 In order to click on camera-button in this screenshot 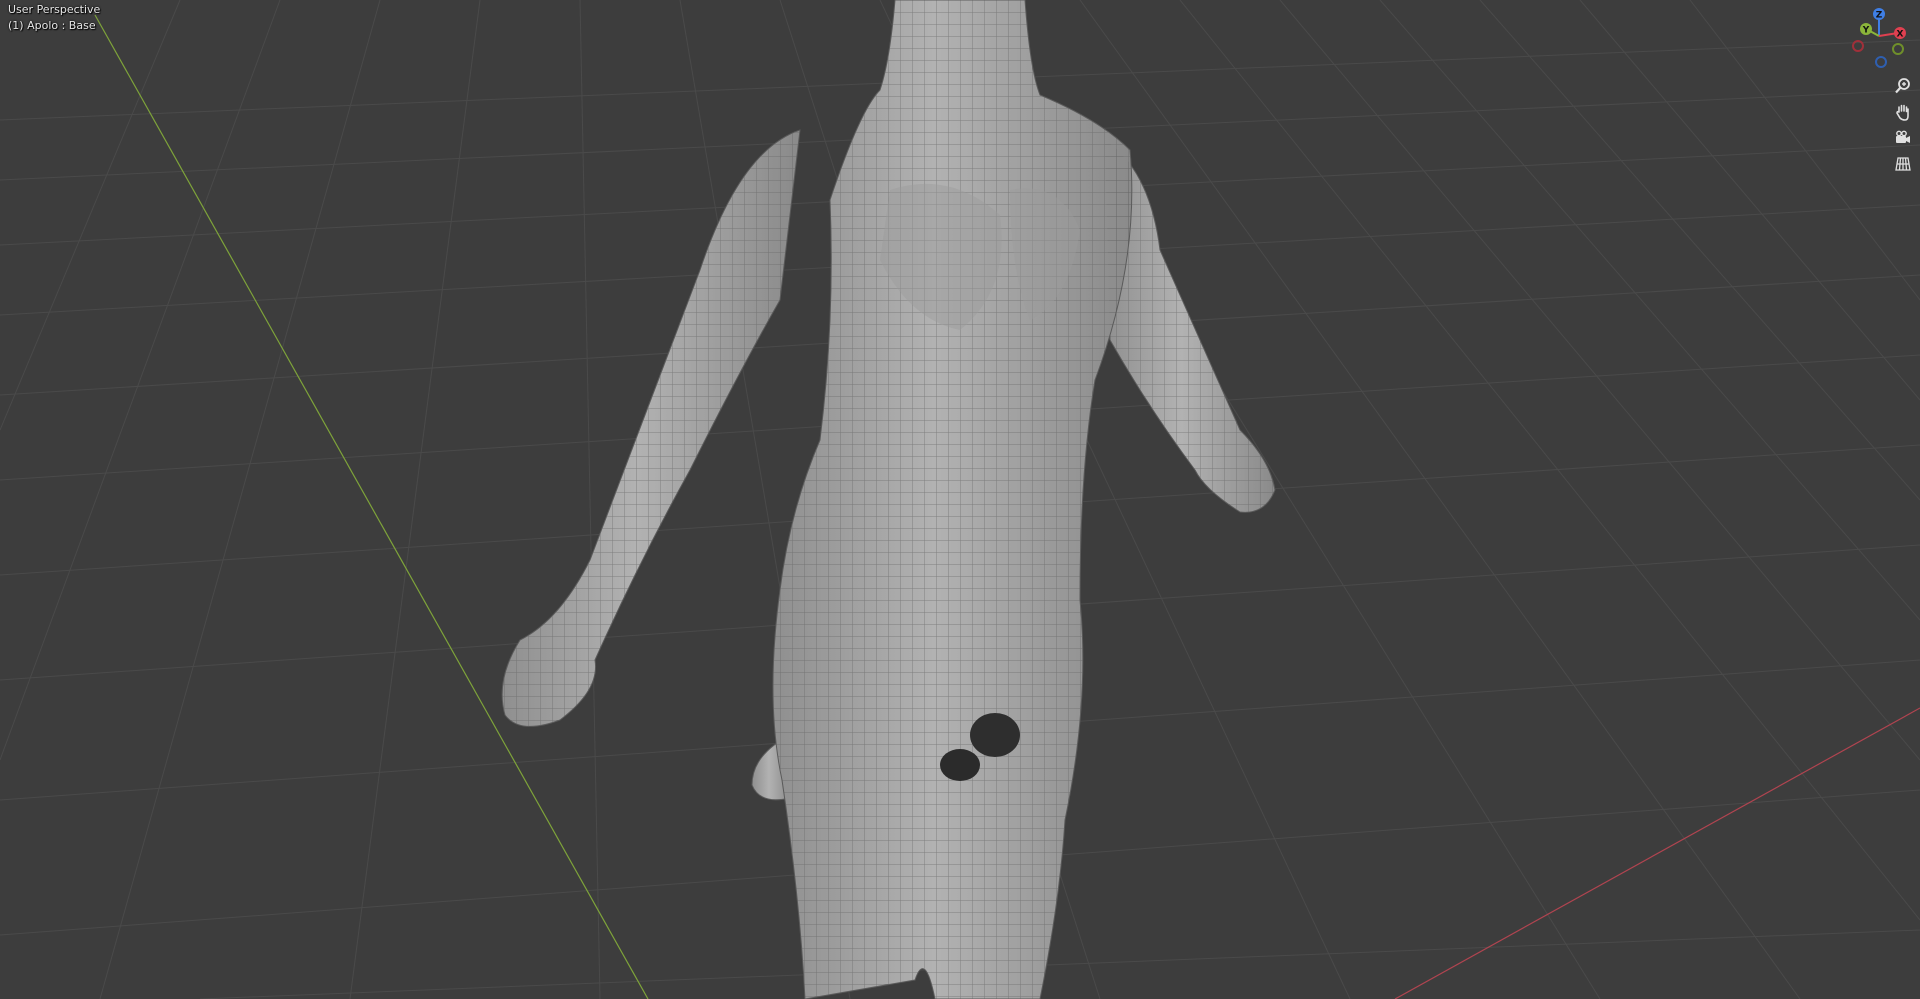, I will do `click(1903, 138)`.